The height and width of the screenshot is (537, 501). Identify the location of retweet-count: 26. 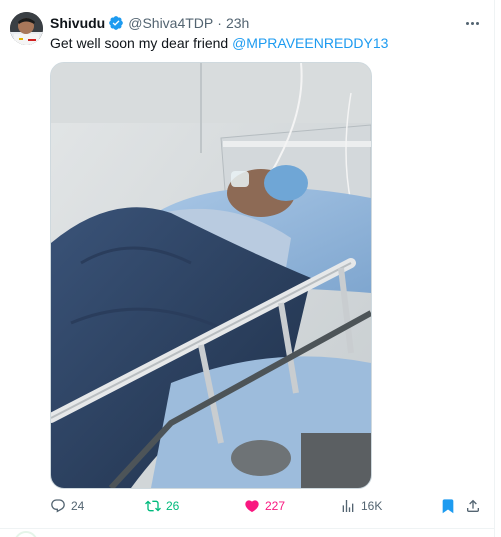
(173, 506).